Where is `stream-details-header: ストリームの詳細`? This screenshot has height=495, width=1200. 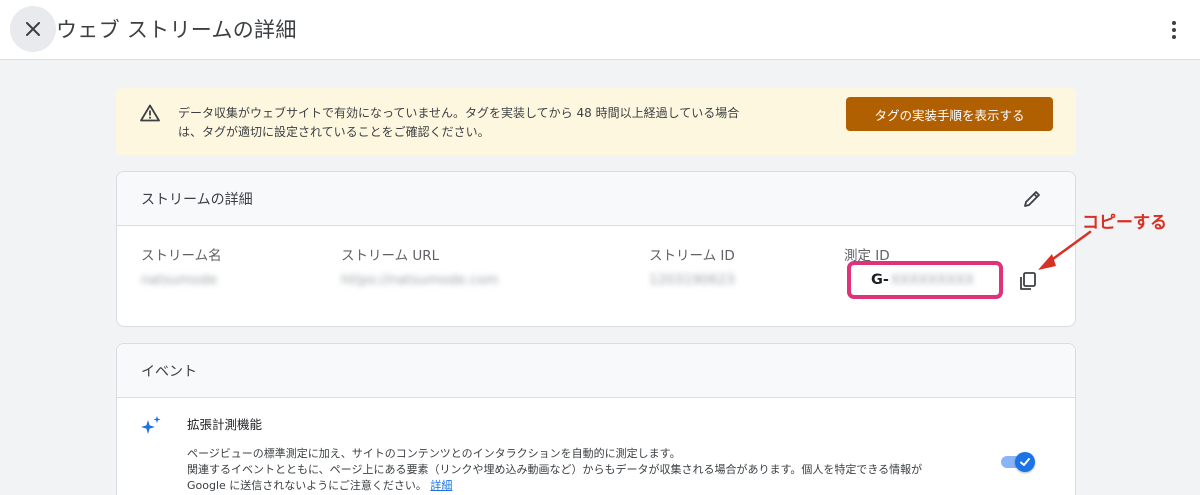 stream-details-header: ストリームの詳細 is located at coordinates (596, 199).